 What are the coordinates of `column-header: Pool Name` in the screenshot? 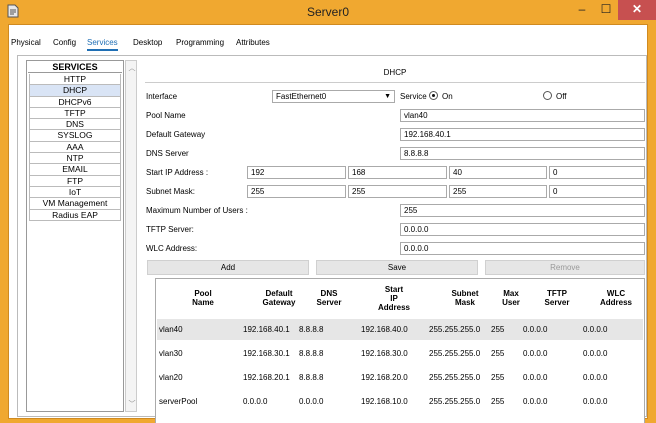 It's located at (203, 298).